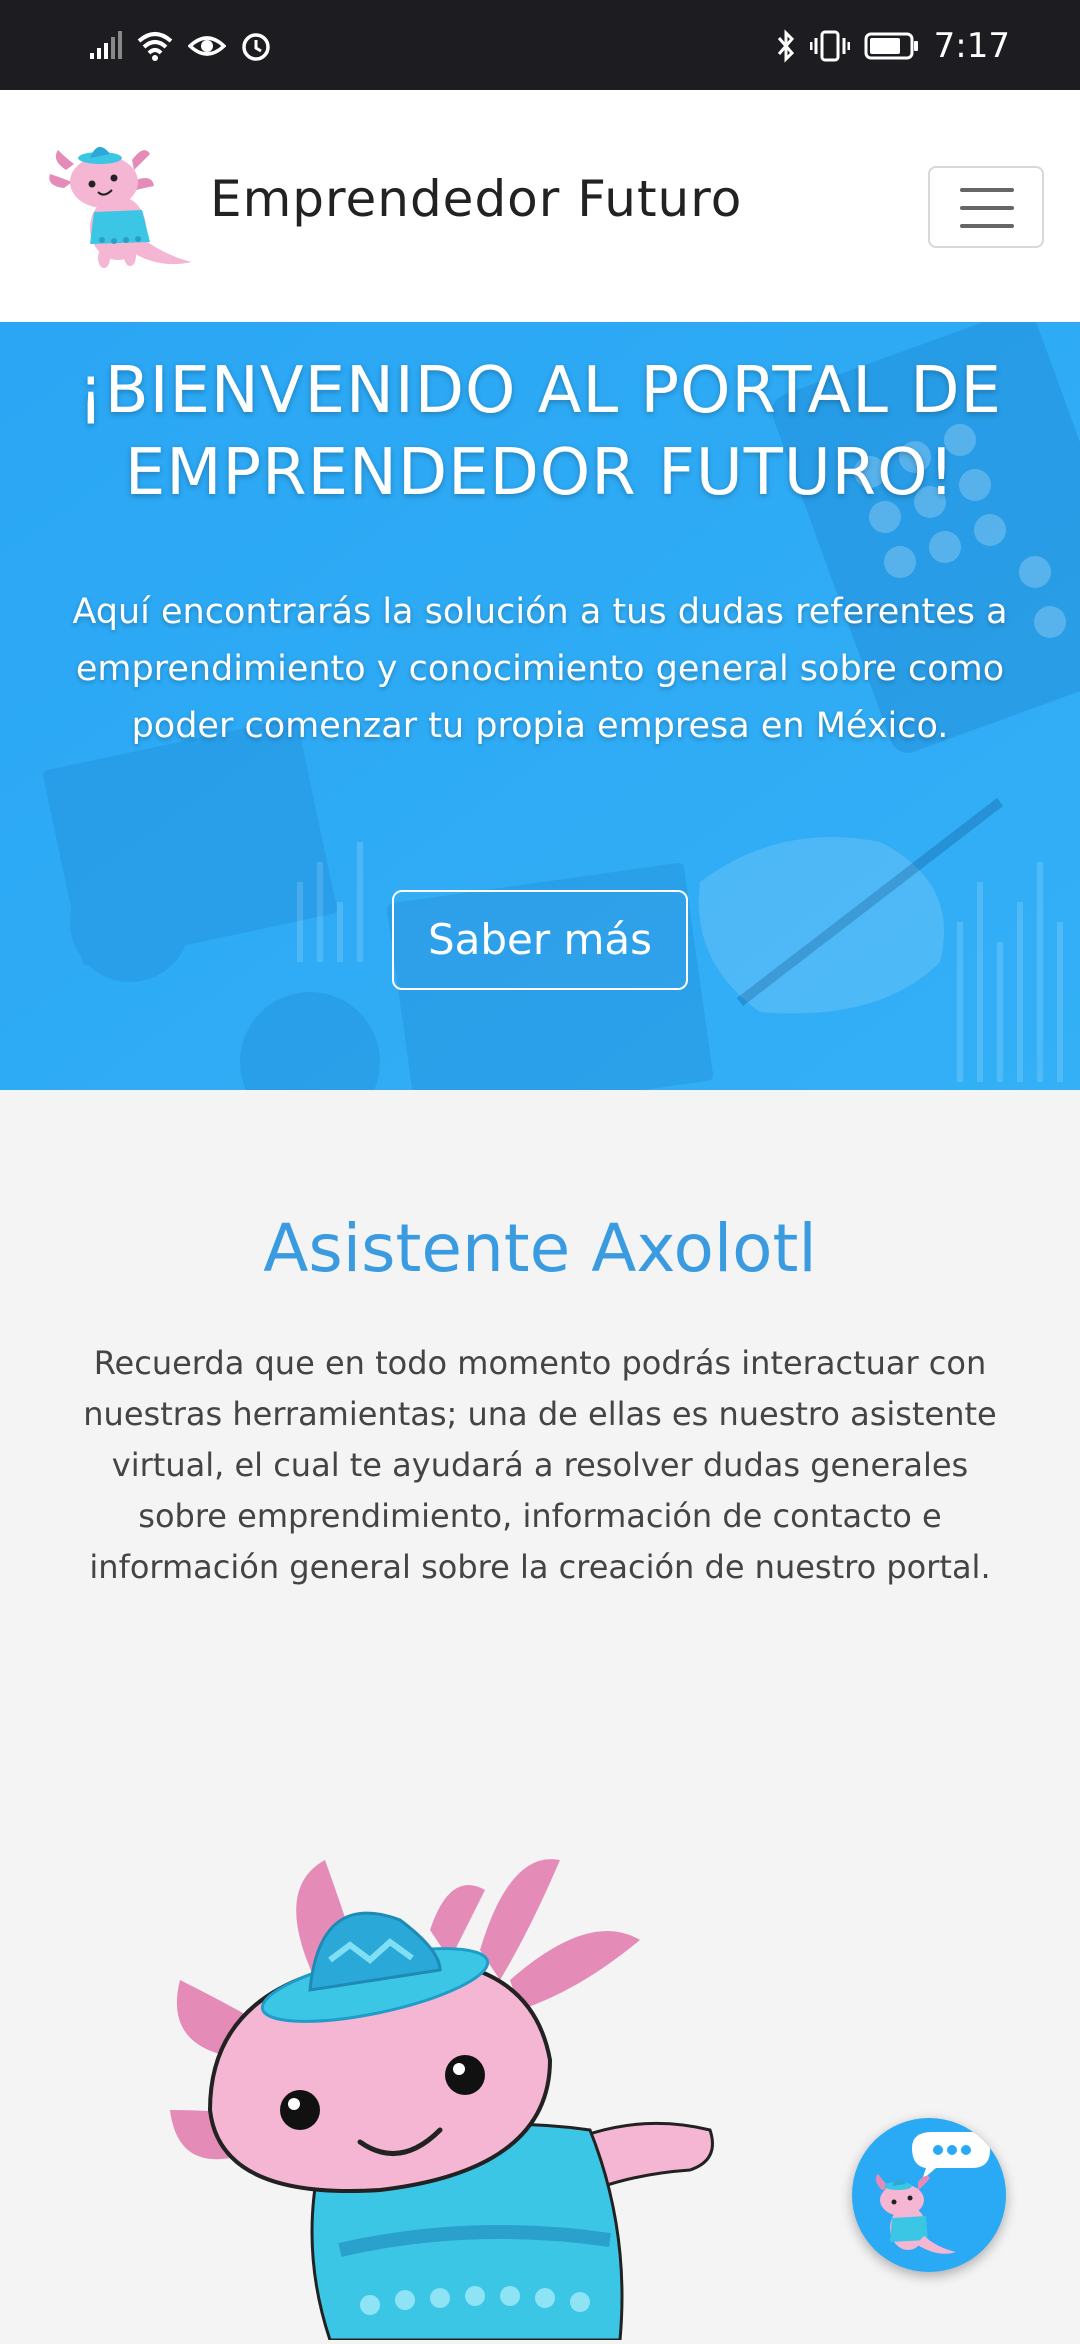 Image resolution: width=1080 pixels, height=2344 pixels. I want to click on wifi-icon, so click(155, 46).